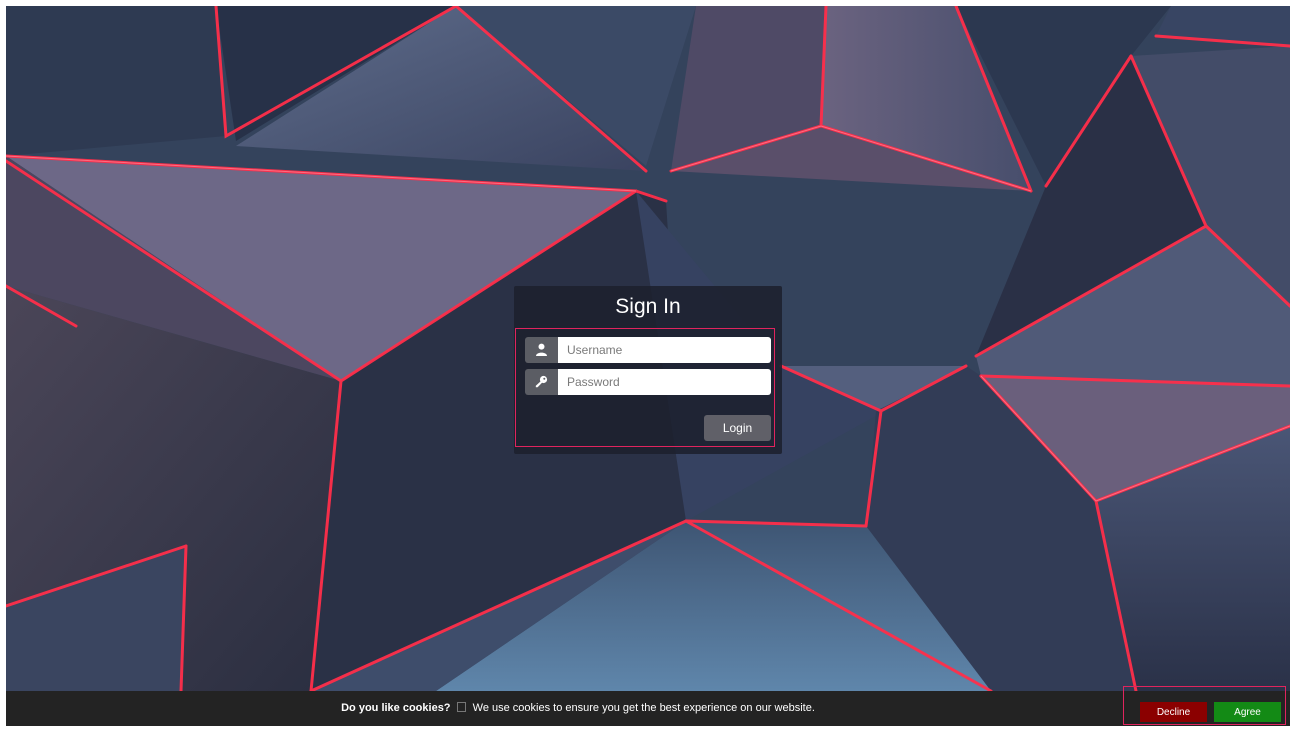 The image size is (1293, 729). Describe the element at coordinates (541, 382) in the screenshot. I see `key-icon` at that location.